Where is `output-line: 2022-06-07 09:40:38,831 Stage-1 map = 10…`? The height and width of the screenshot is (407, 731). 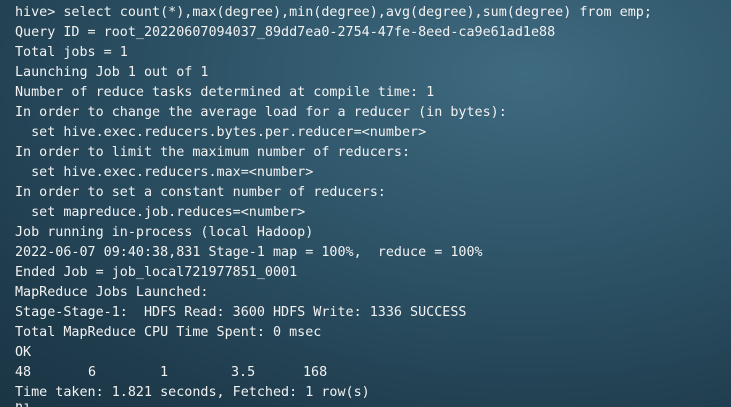
output-line: 2022-06-07 09:40:38,831 Stage-1 map = 10… is located at coordinates (249, 252).